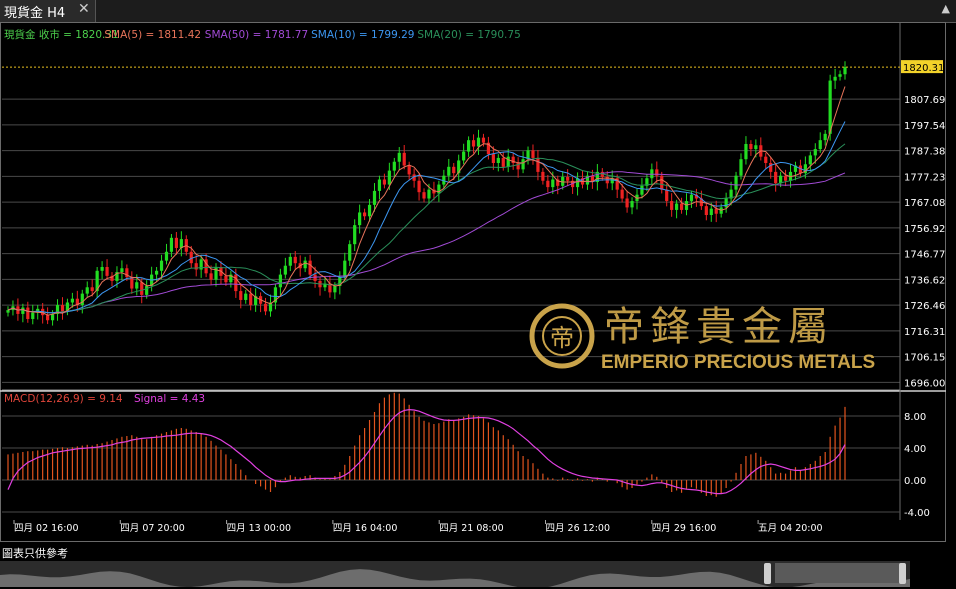  Describe the element at coordinates (924, 203) in the screenshot. I see `price-tick-label: 1767.08` at that location.